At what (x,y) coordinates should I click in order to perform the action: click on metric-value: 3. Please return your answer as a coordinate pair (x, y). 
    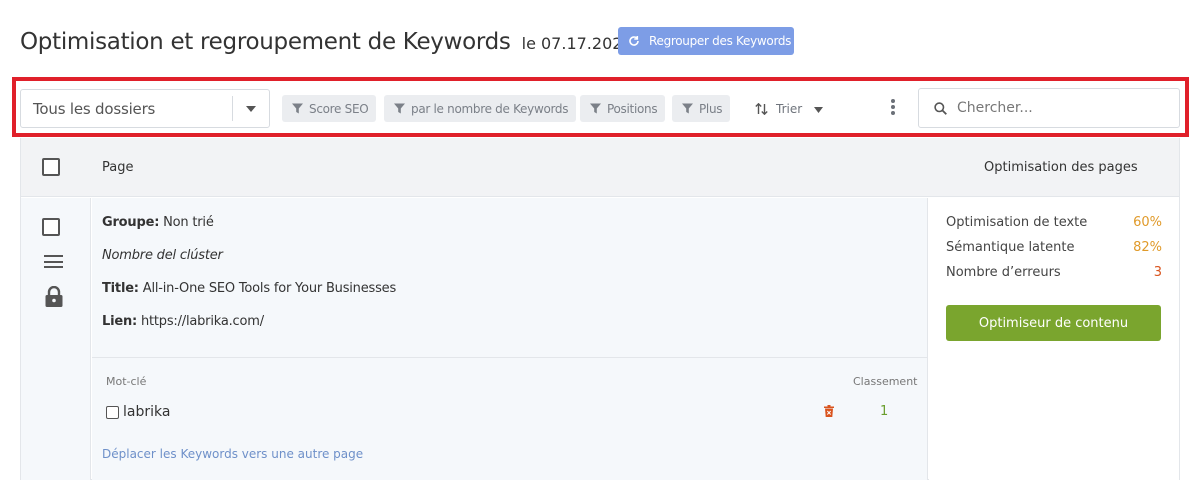
    Looking at the image, I should click on (1157, 272).